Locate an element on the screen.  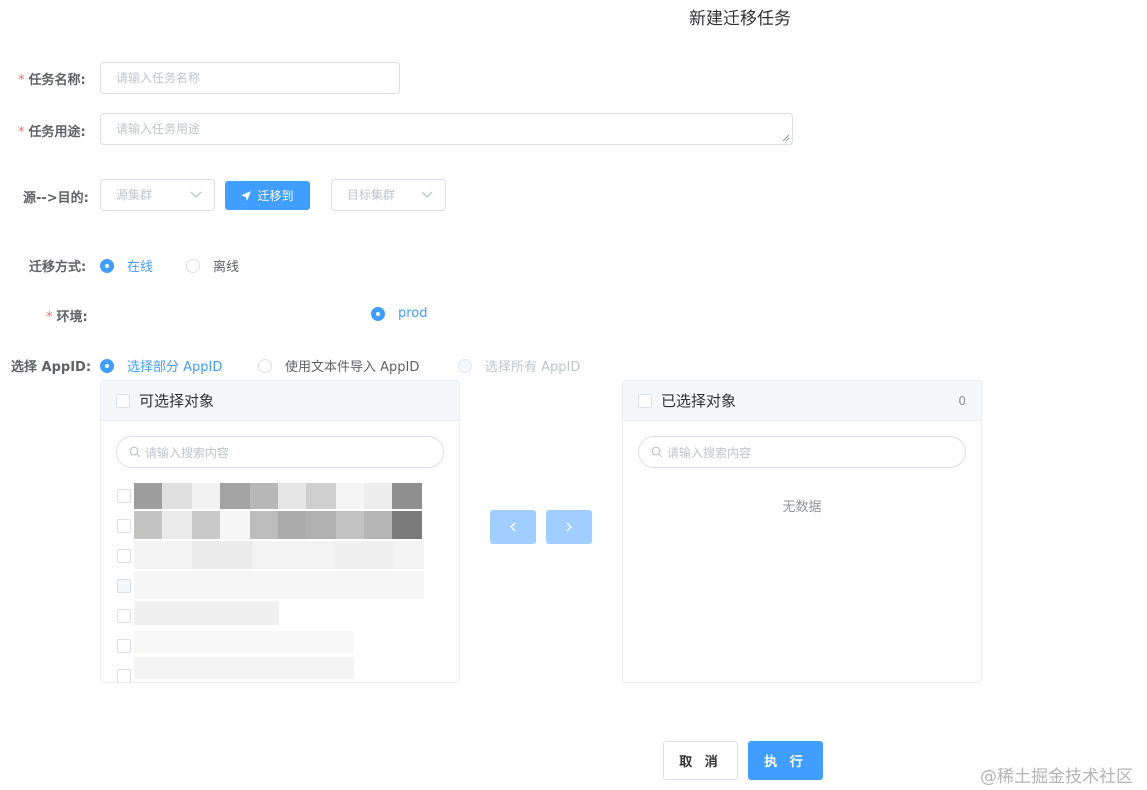
task-name-input: 请输入任务名称 is located at coordinates (250, 78).